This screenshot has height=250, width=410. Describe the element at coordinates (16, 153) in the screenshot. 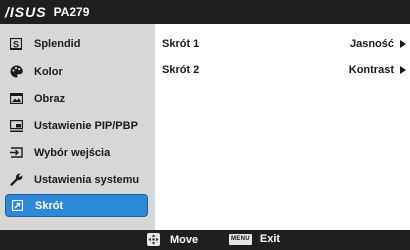

I see `input-icon` at that location.